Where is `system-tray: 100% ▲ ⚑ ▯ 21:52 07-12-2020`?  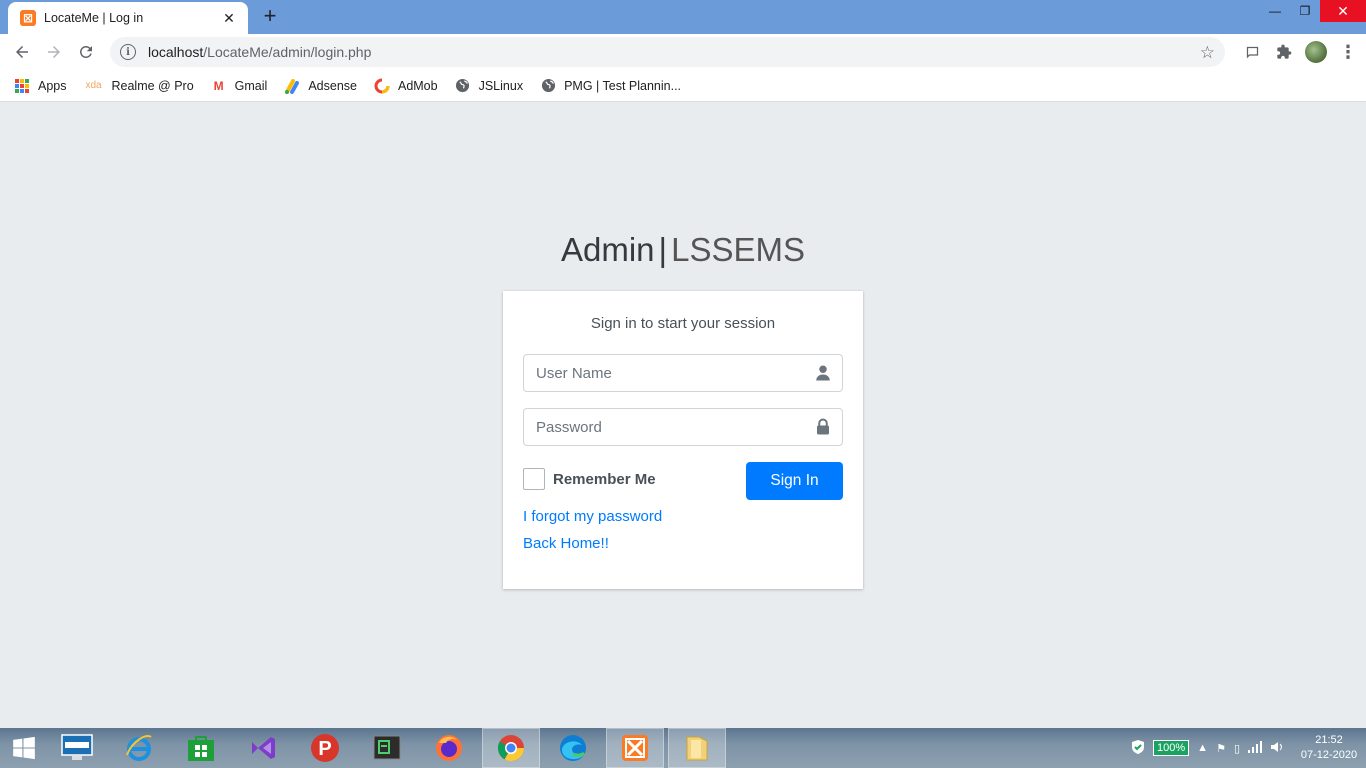 system-tray: 100% ▲ ⚑ ▯ 21:52 07-12-2020 is located at coordinates (1248, 748).